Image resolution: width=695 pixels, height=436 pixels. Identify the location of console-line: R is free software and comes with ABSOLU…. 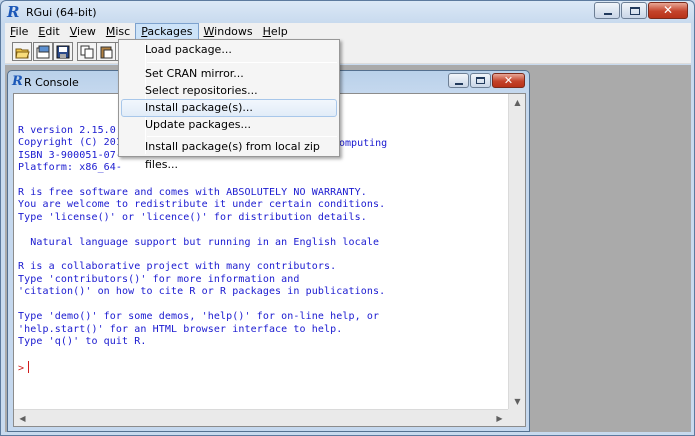
(192, 193).